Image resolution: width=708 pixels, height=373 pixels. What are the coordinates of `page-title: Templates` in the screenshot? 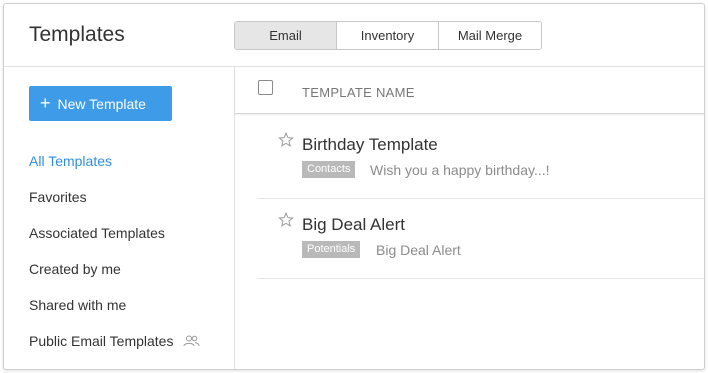 It's located at (77, 34).